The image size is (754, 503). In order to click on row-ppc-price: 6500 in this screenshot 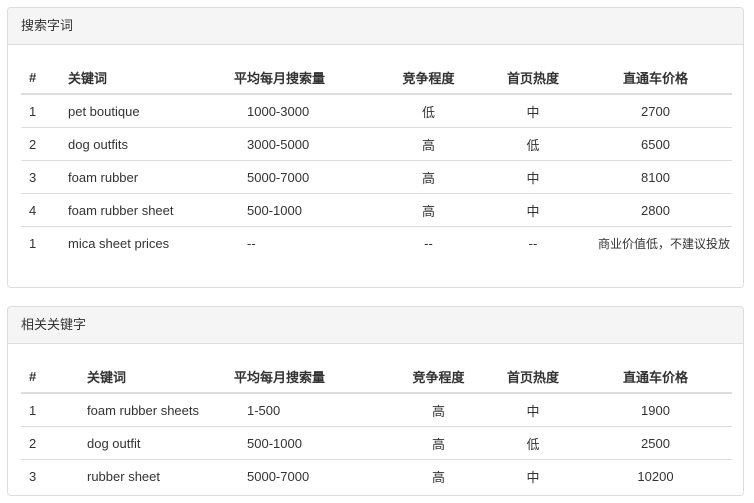, I will do `click(655, 144)`.